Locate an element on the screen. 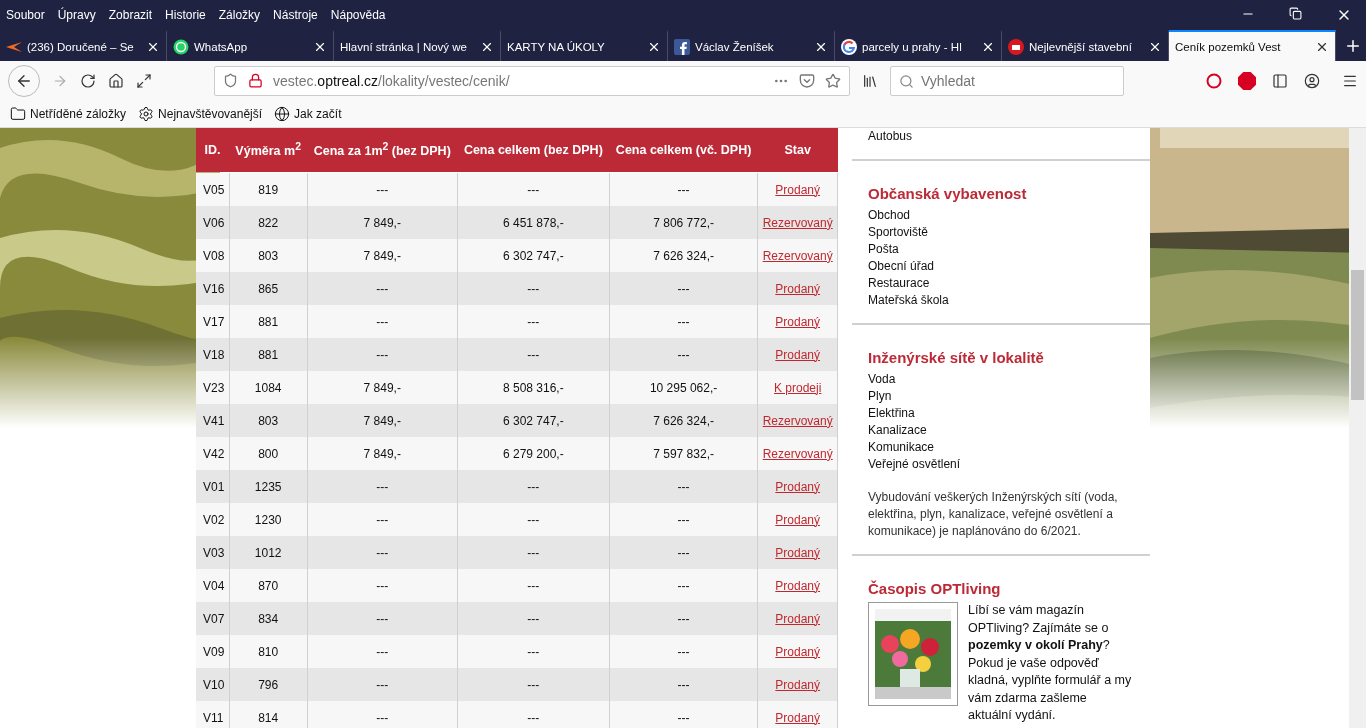  shield-icon is located at coordinates (230, 80).